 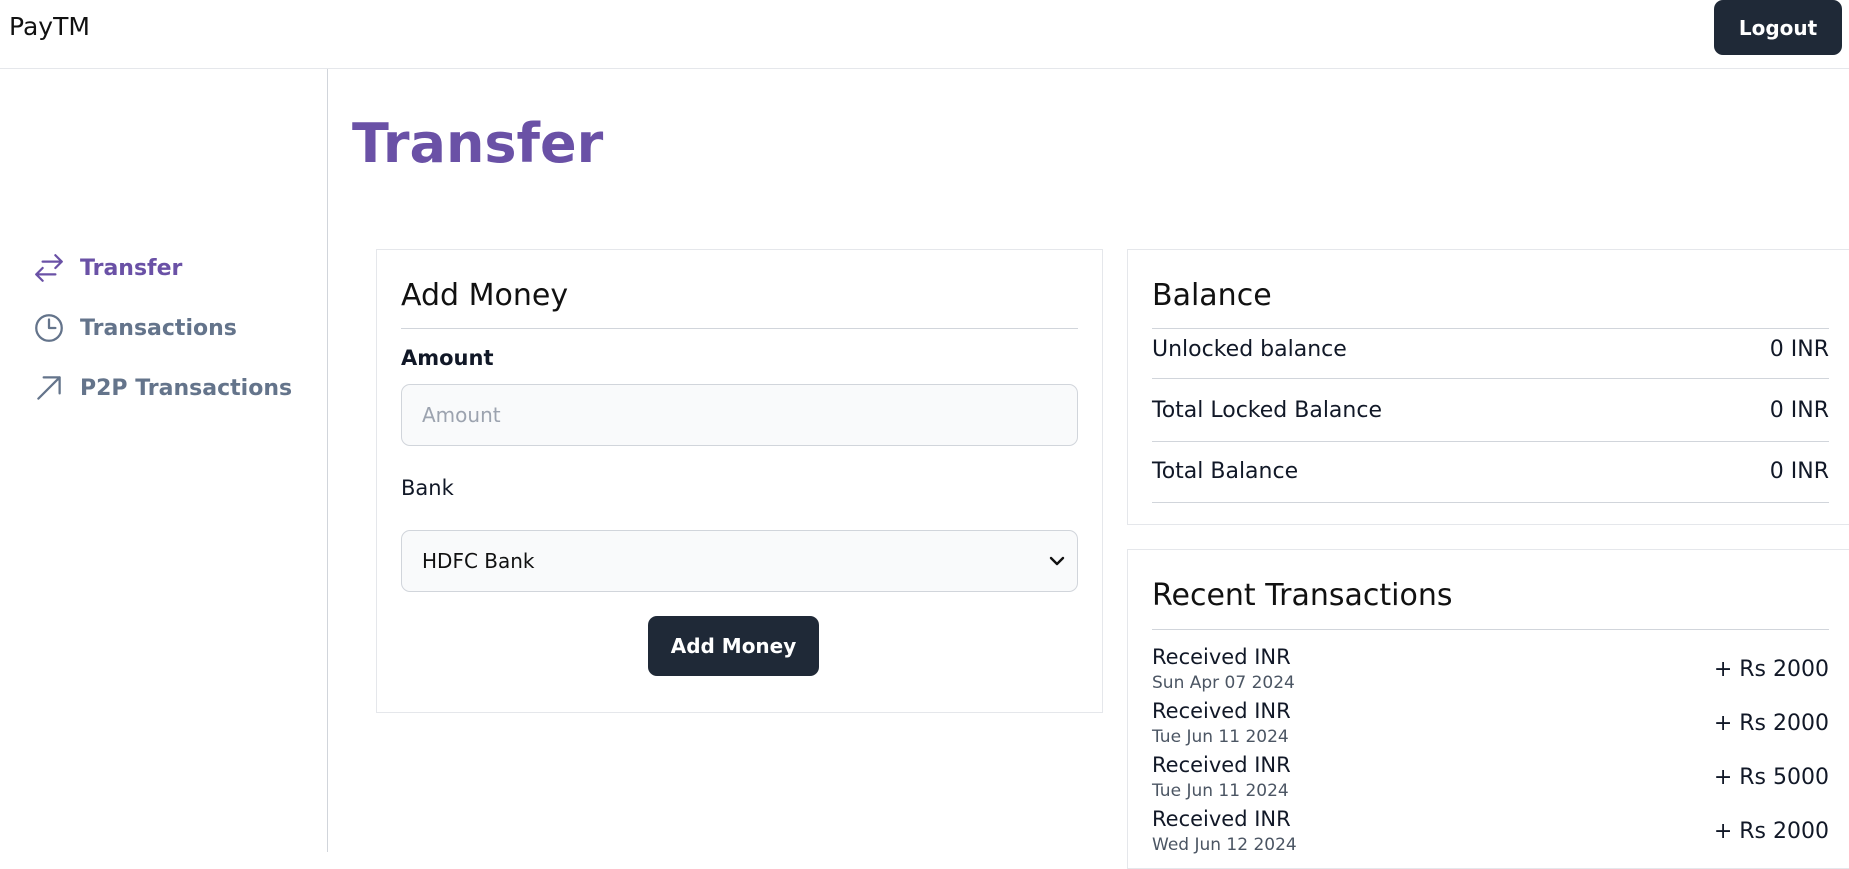 I want to click on bank-label: Bank, so click(x=427, y=488).